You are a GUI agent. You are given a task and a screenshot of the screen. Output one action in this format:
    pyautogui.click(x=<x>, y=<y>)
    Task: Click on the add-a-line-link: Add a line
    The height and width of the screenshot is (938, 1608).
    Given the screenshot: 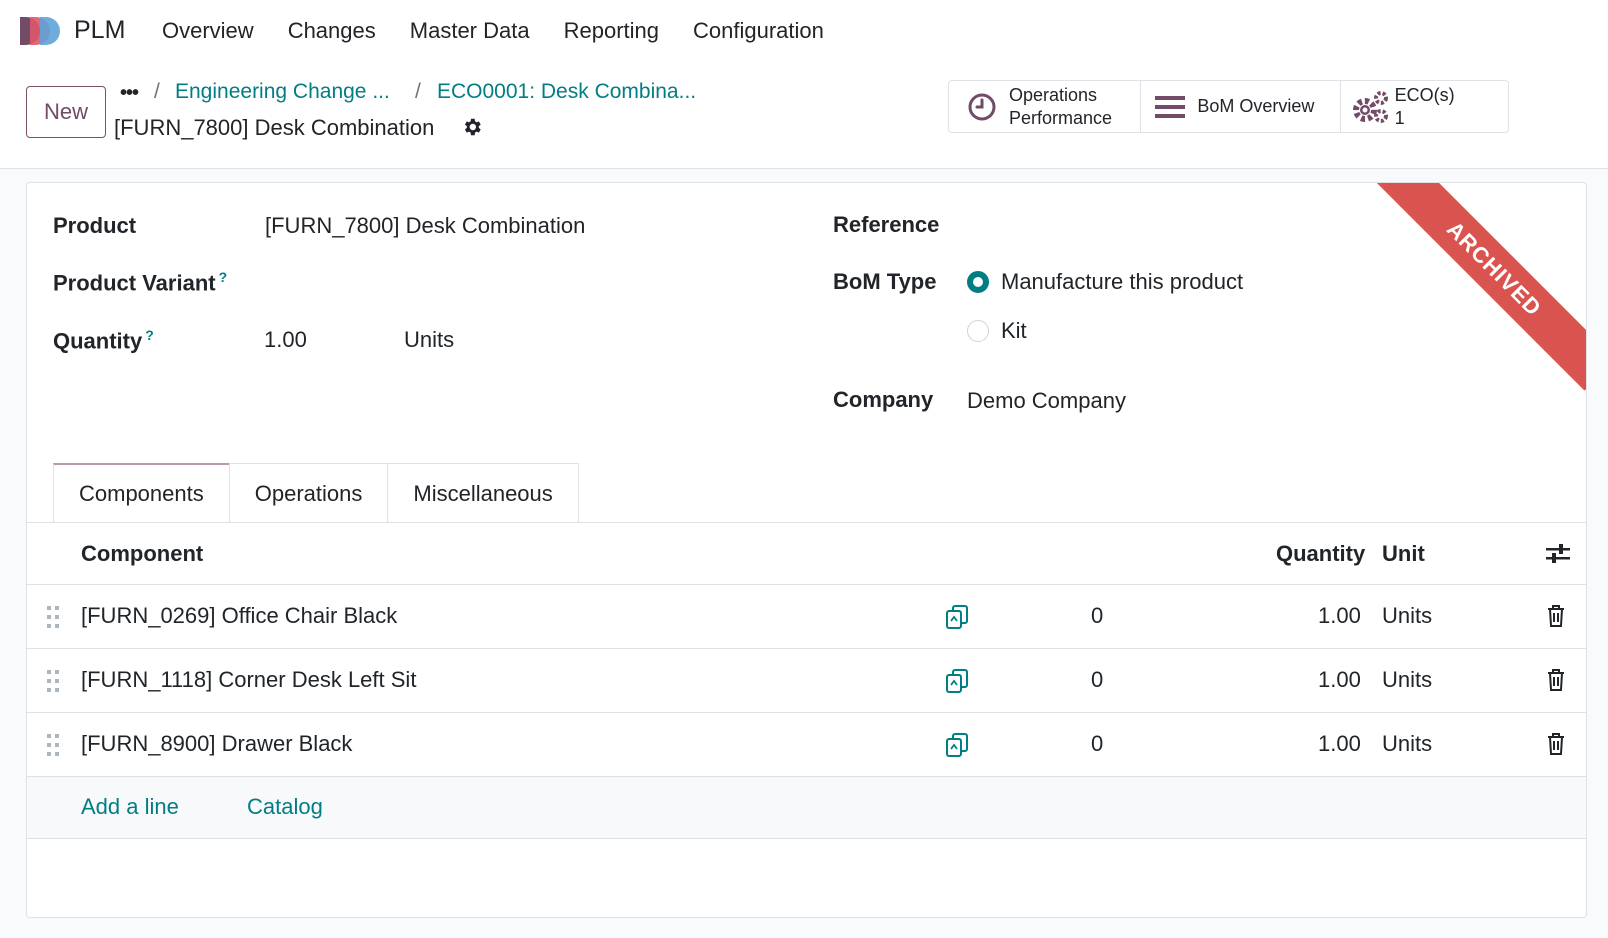 What is the action you would take?
    pyautogui.click(x=130, y=807)
    